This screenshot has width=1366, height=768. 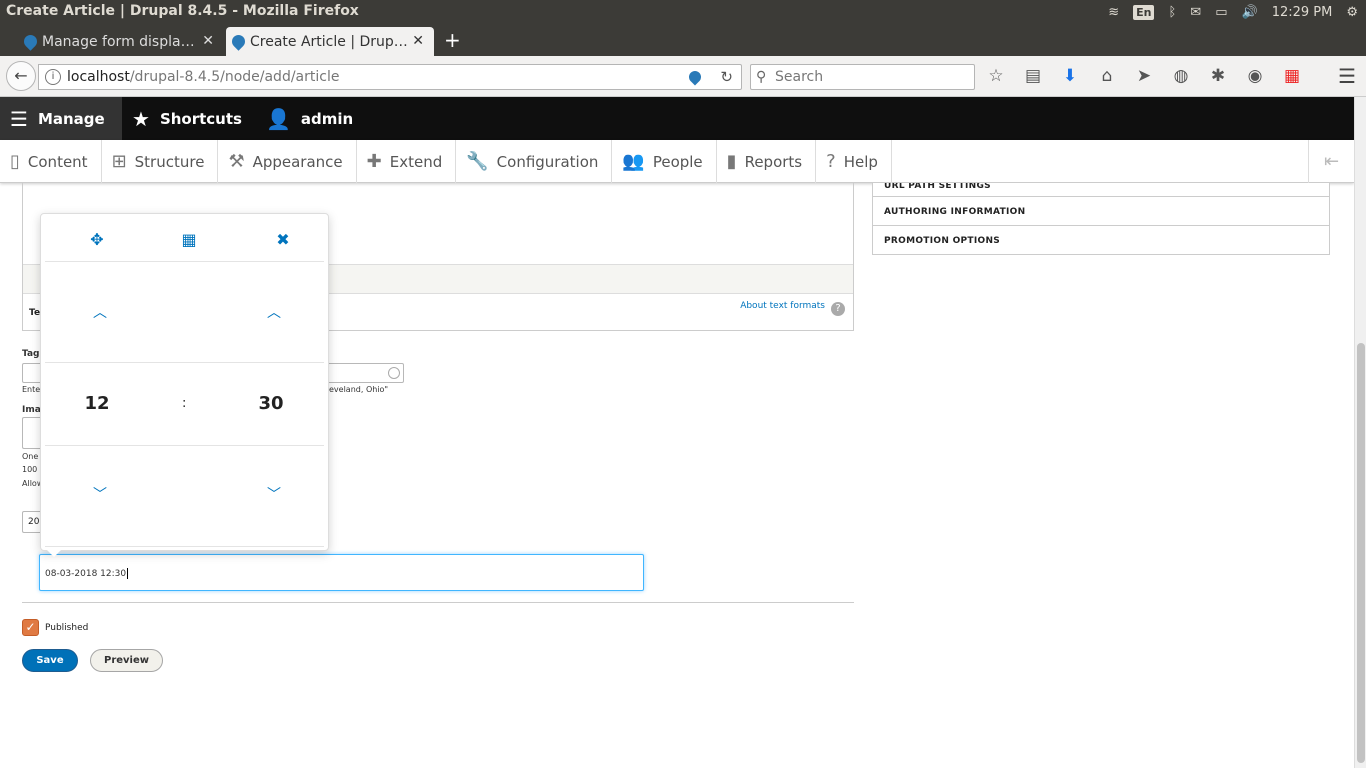 What do you see at coordinates (1255, 76) in the screenshot?
I see `circle-extension-icon: ◉` at bounding box center [1255, 76].